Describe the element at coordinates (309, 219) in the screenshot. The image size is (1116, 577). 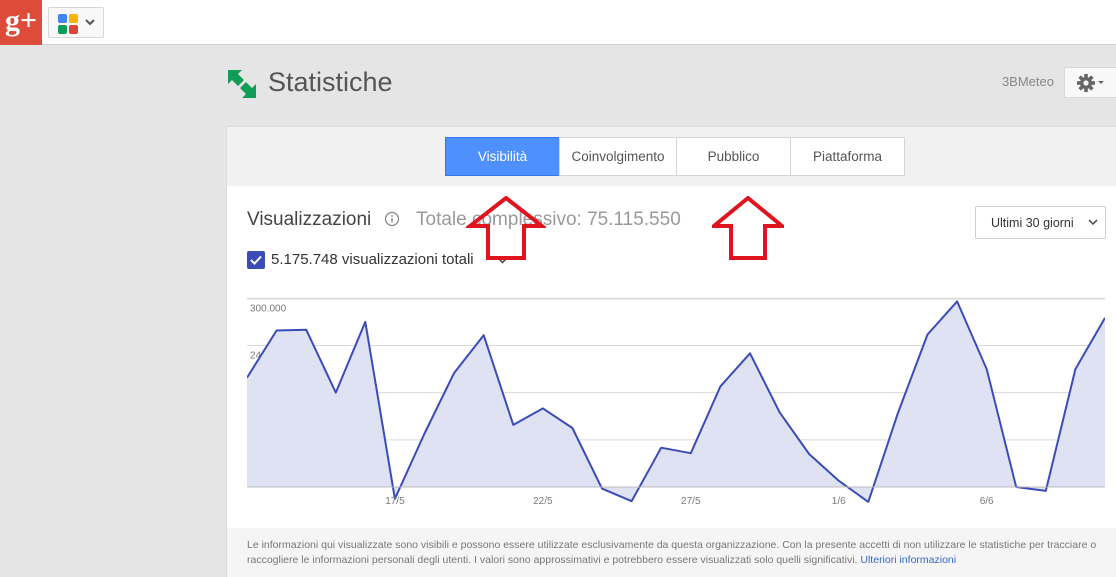
I see `section-heading: Visualizzazioni` at that location.